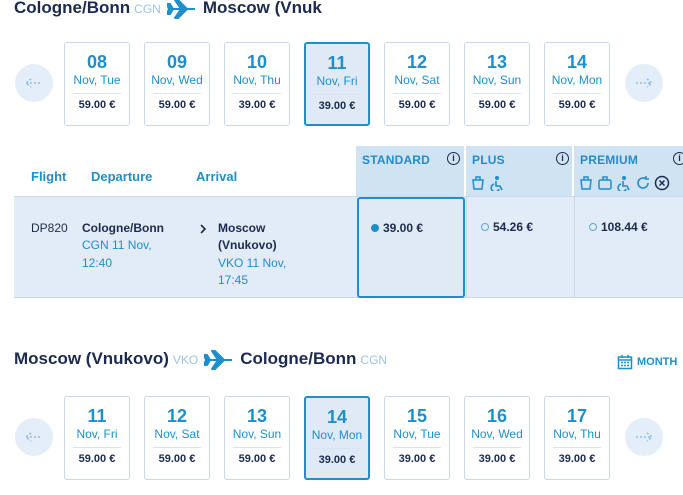 The width and height of the screenshot is (683, 495). I want to click on radio-selected-icon, so click(375, 228).